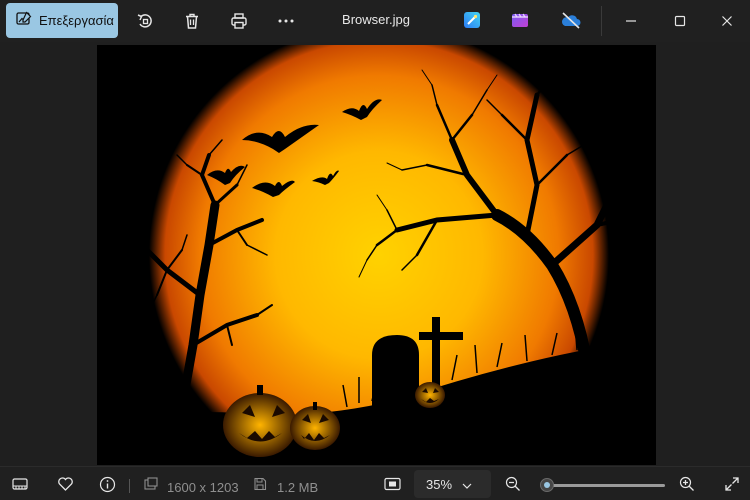  What do you see at coordinates (24, 20) in the screenshot?
I see `edit-photo-icon` at bounding box center [24, 20].